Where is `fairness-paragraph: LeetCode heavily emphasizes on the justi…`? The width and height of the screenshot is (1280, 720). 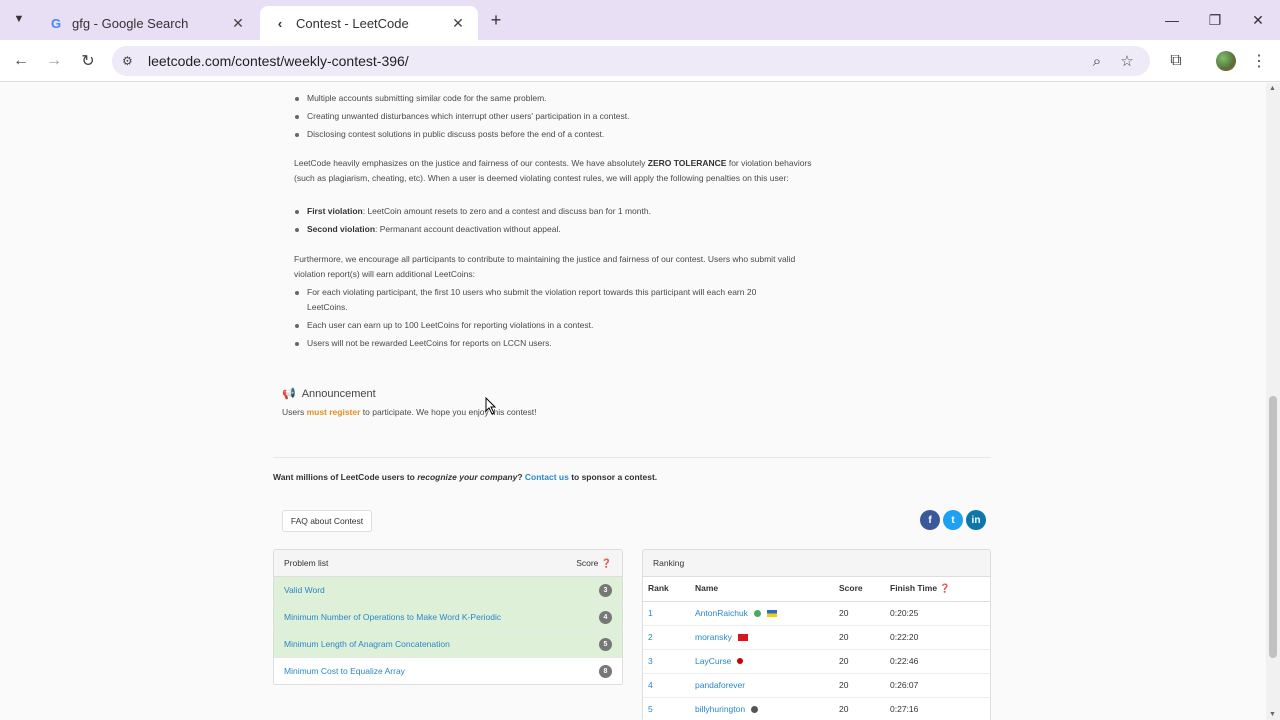
fairness-paragraph: LeetCode heavily emphasizes on the justi… is located at coordinates (554, 171).